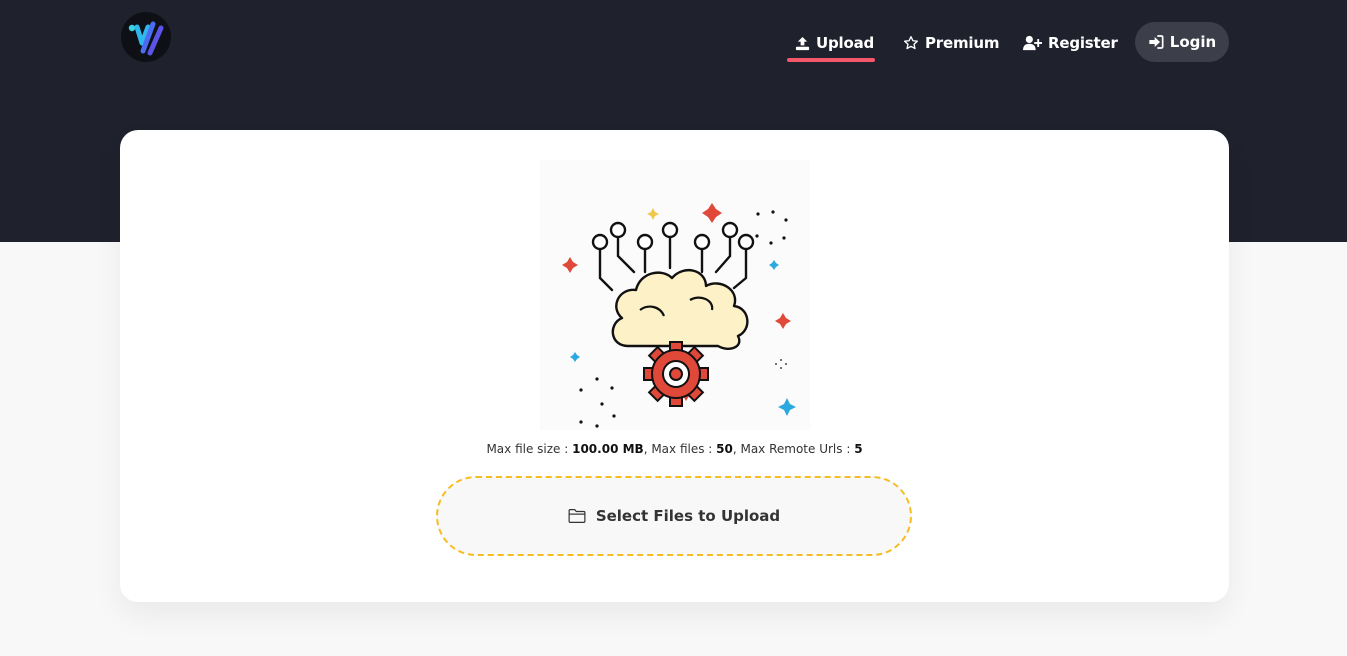 The width and height of the screenshot is (1347, 656). I want to click on user-plus-icon, so click(1032, 43).